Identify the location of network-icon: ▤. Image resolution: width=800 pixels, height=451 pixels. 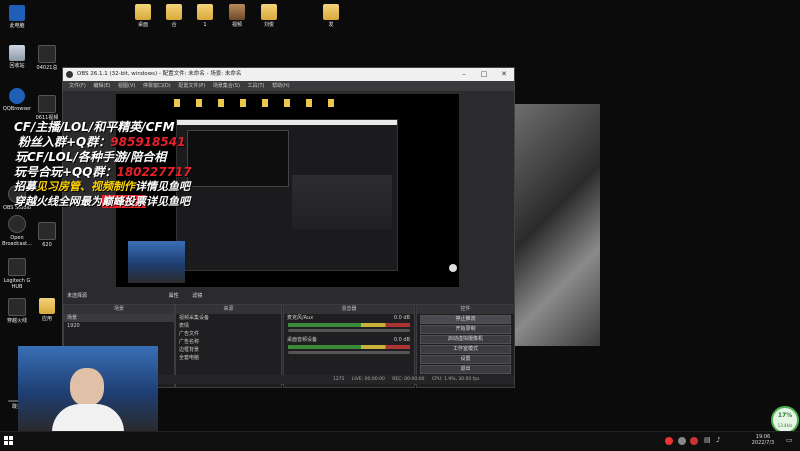
(707, 440).